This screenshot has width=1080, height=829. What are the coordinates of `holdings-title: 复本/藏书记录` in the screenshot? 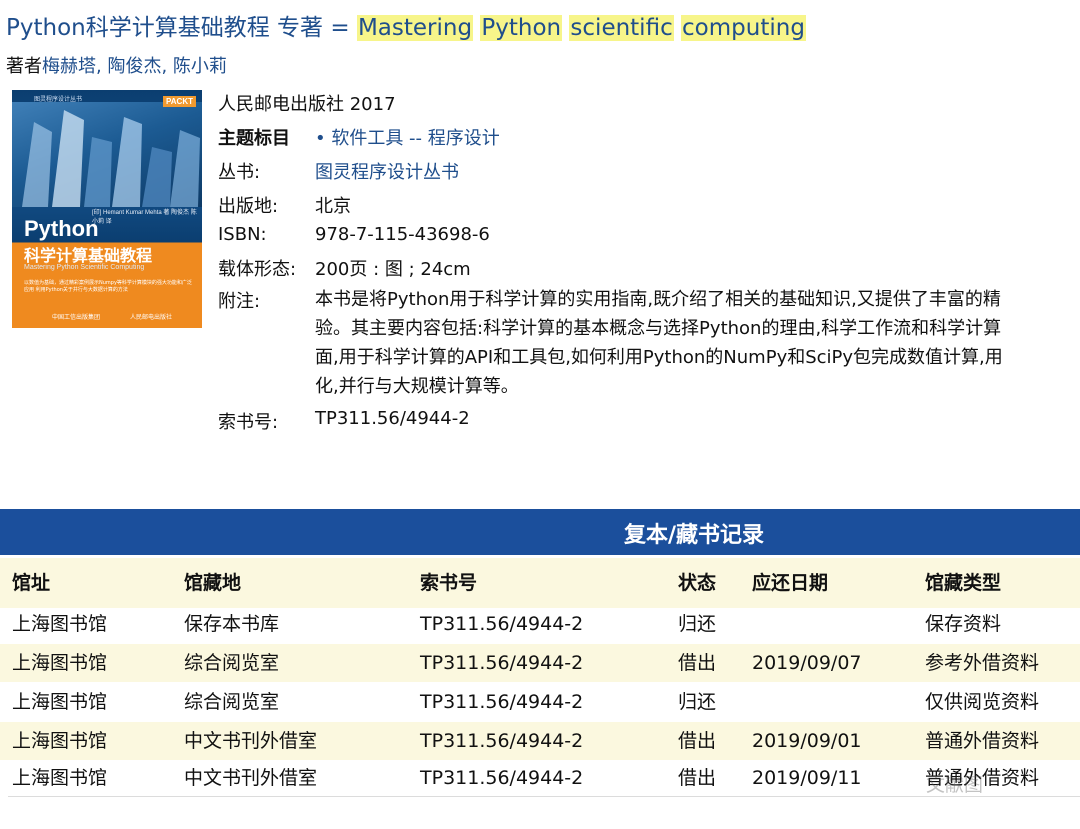 It's located at (694, 535).